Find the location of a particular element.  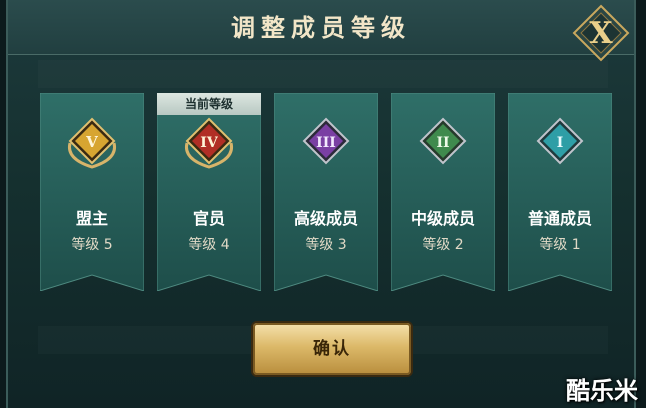

role-name: 官员 is located at coordinates (208, 218).